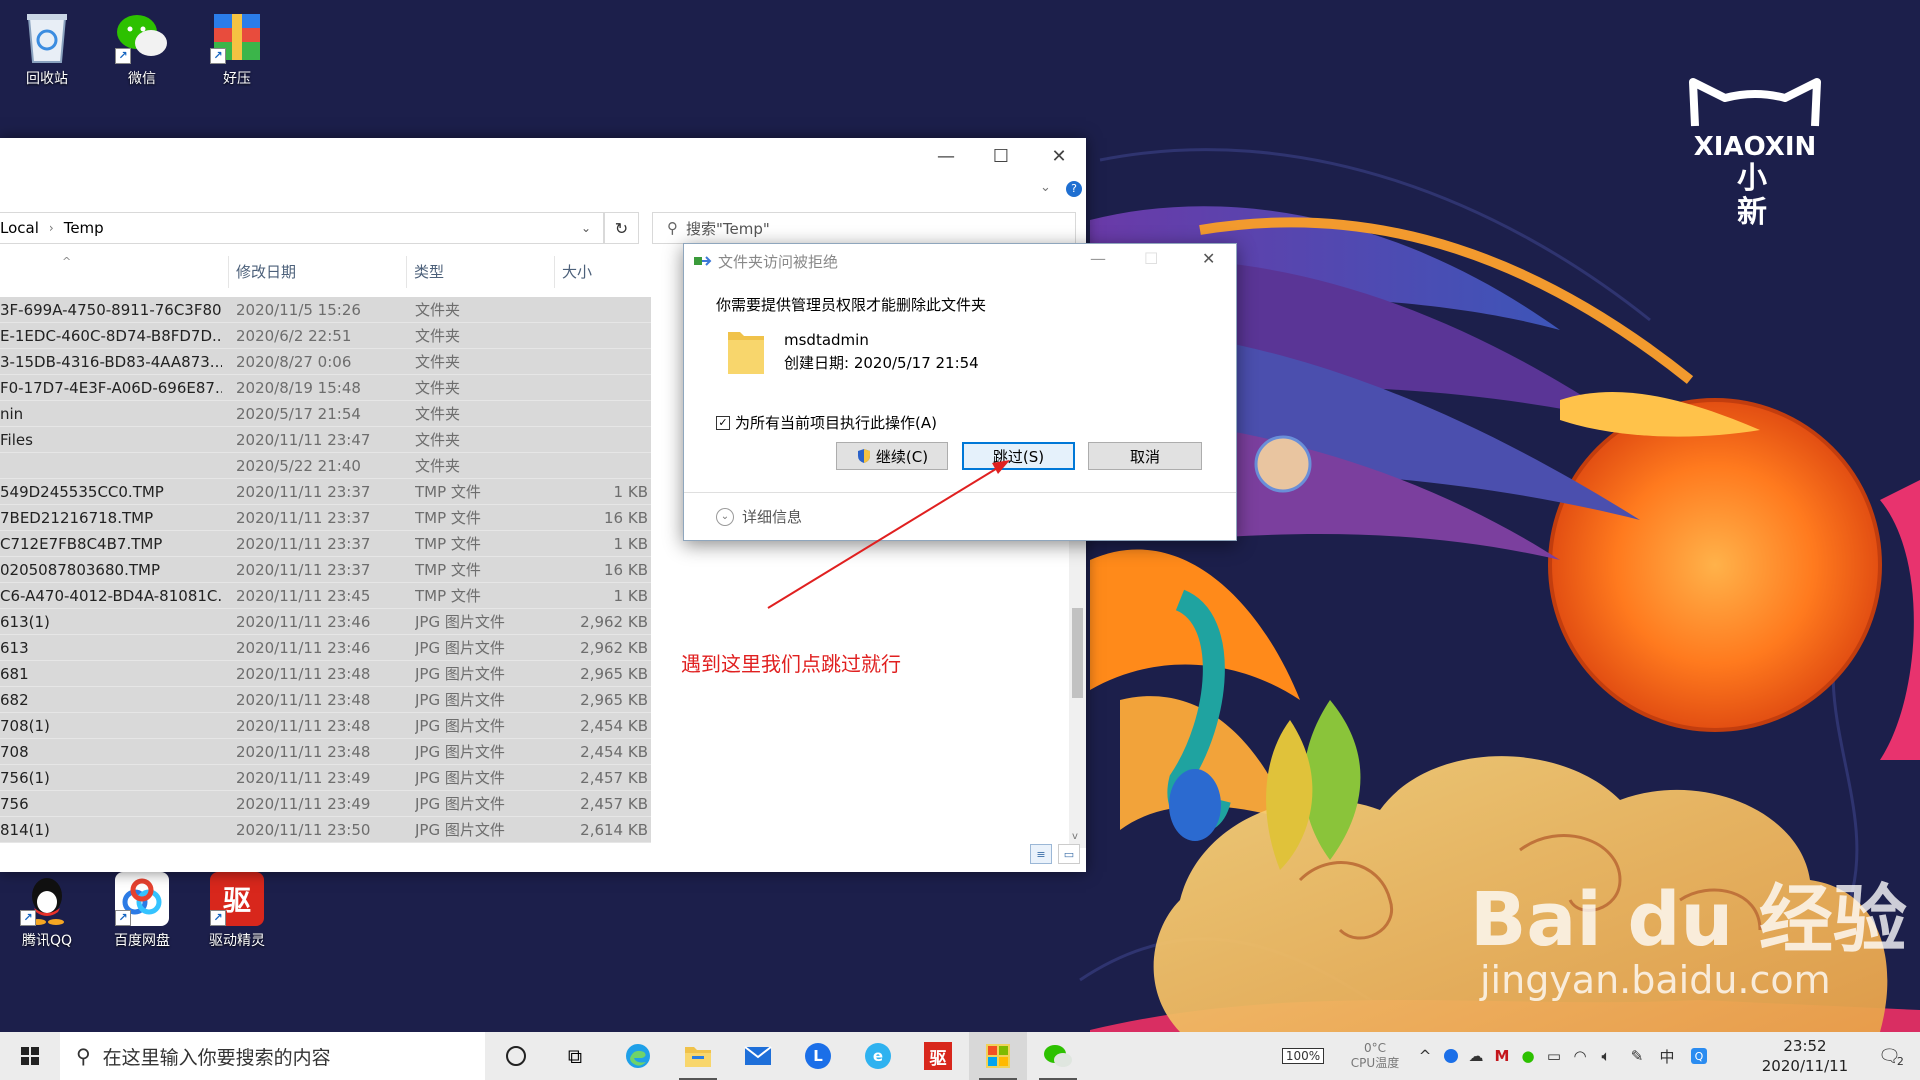 The width and height of the screenshot is (1920, 1080). I want to click on tray-wechat-icon: ●, so click(1528, 1056).